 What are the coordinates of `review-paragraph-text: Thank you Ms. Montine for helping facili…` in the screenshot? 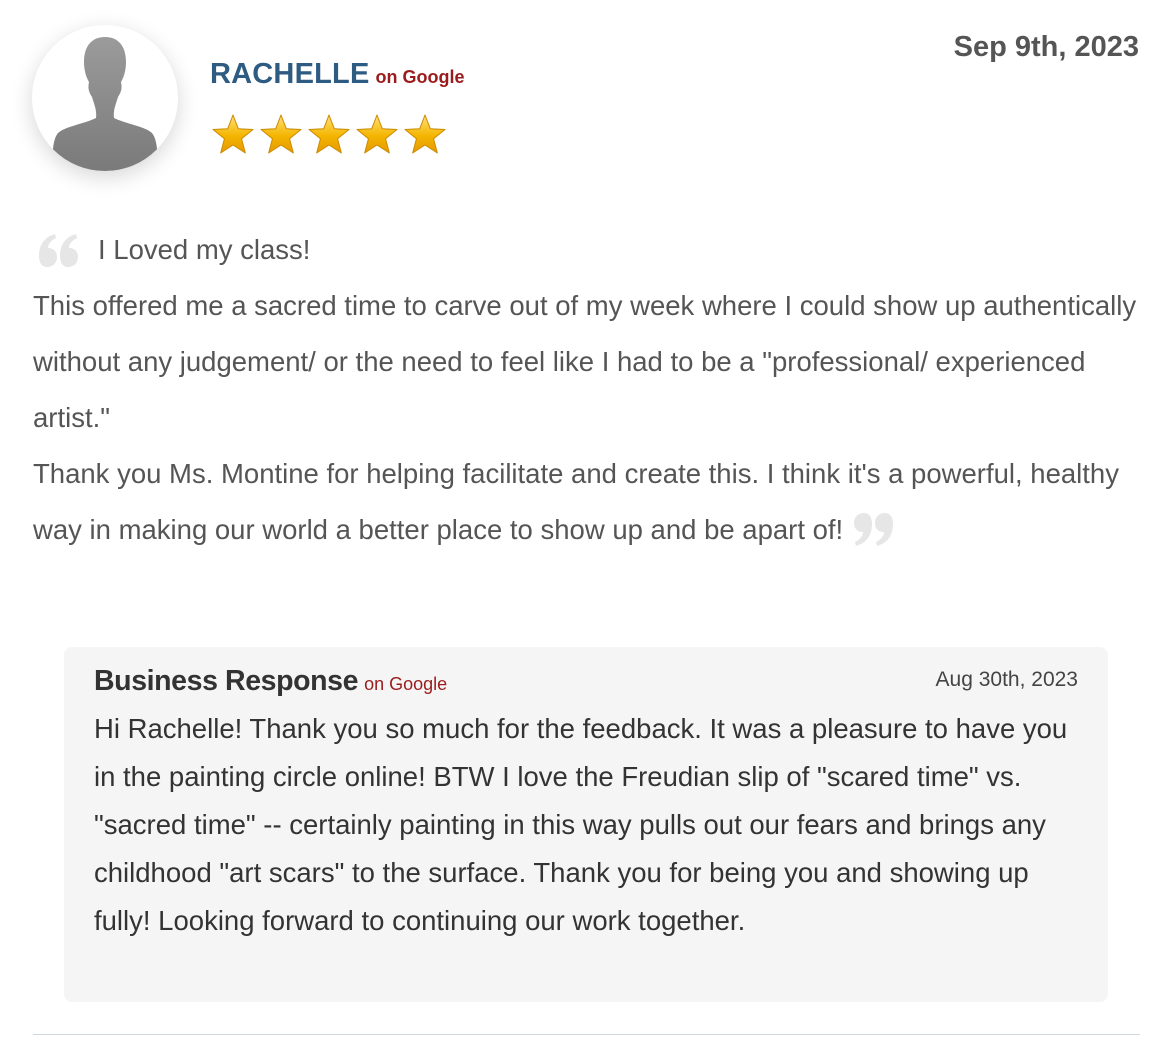 It's located at (576, 501).